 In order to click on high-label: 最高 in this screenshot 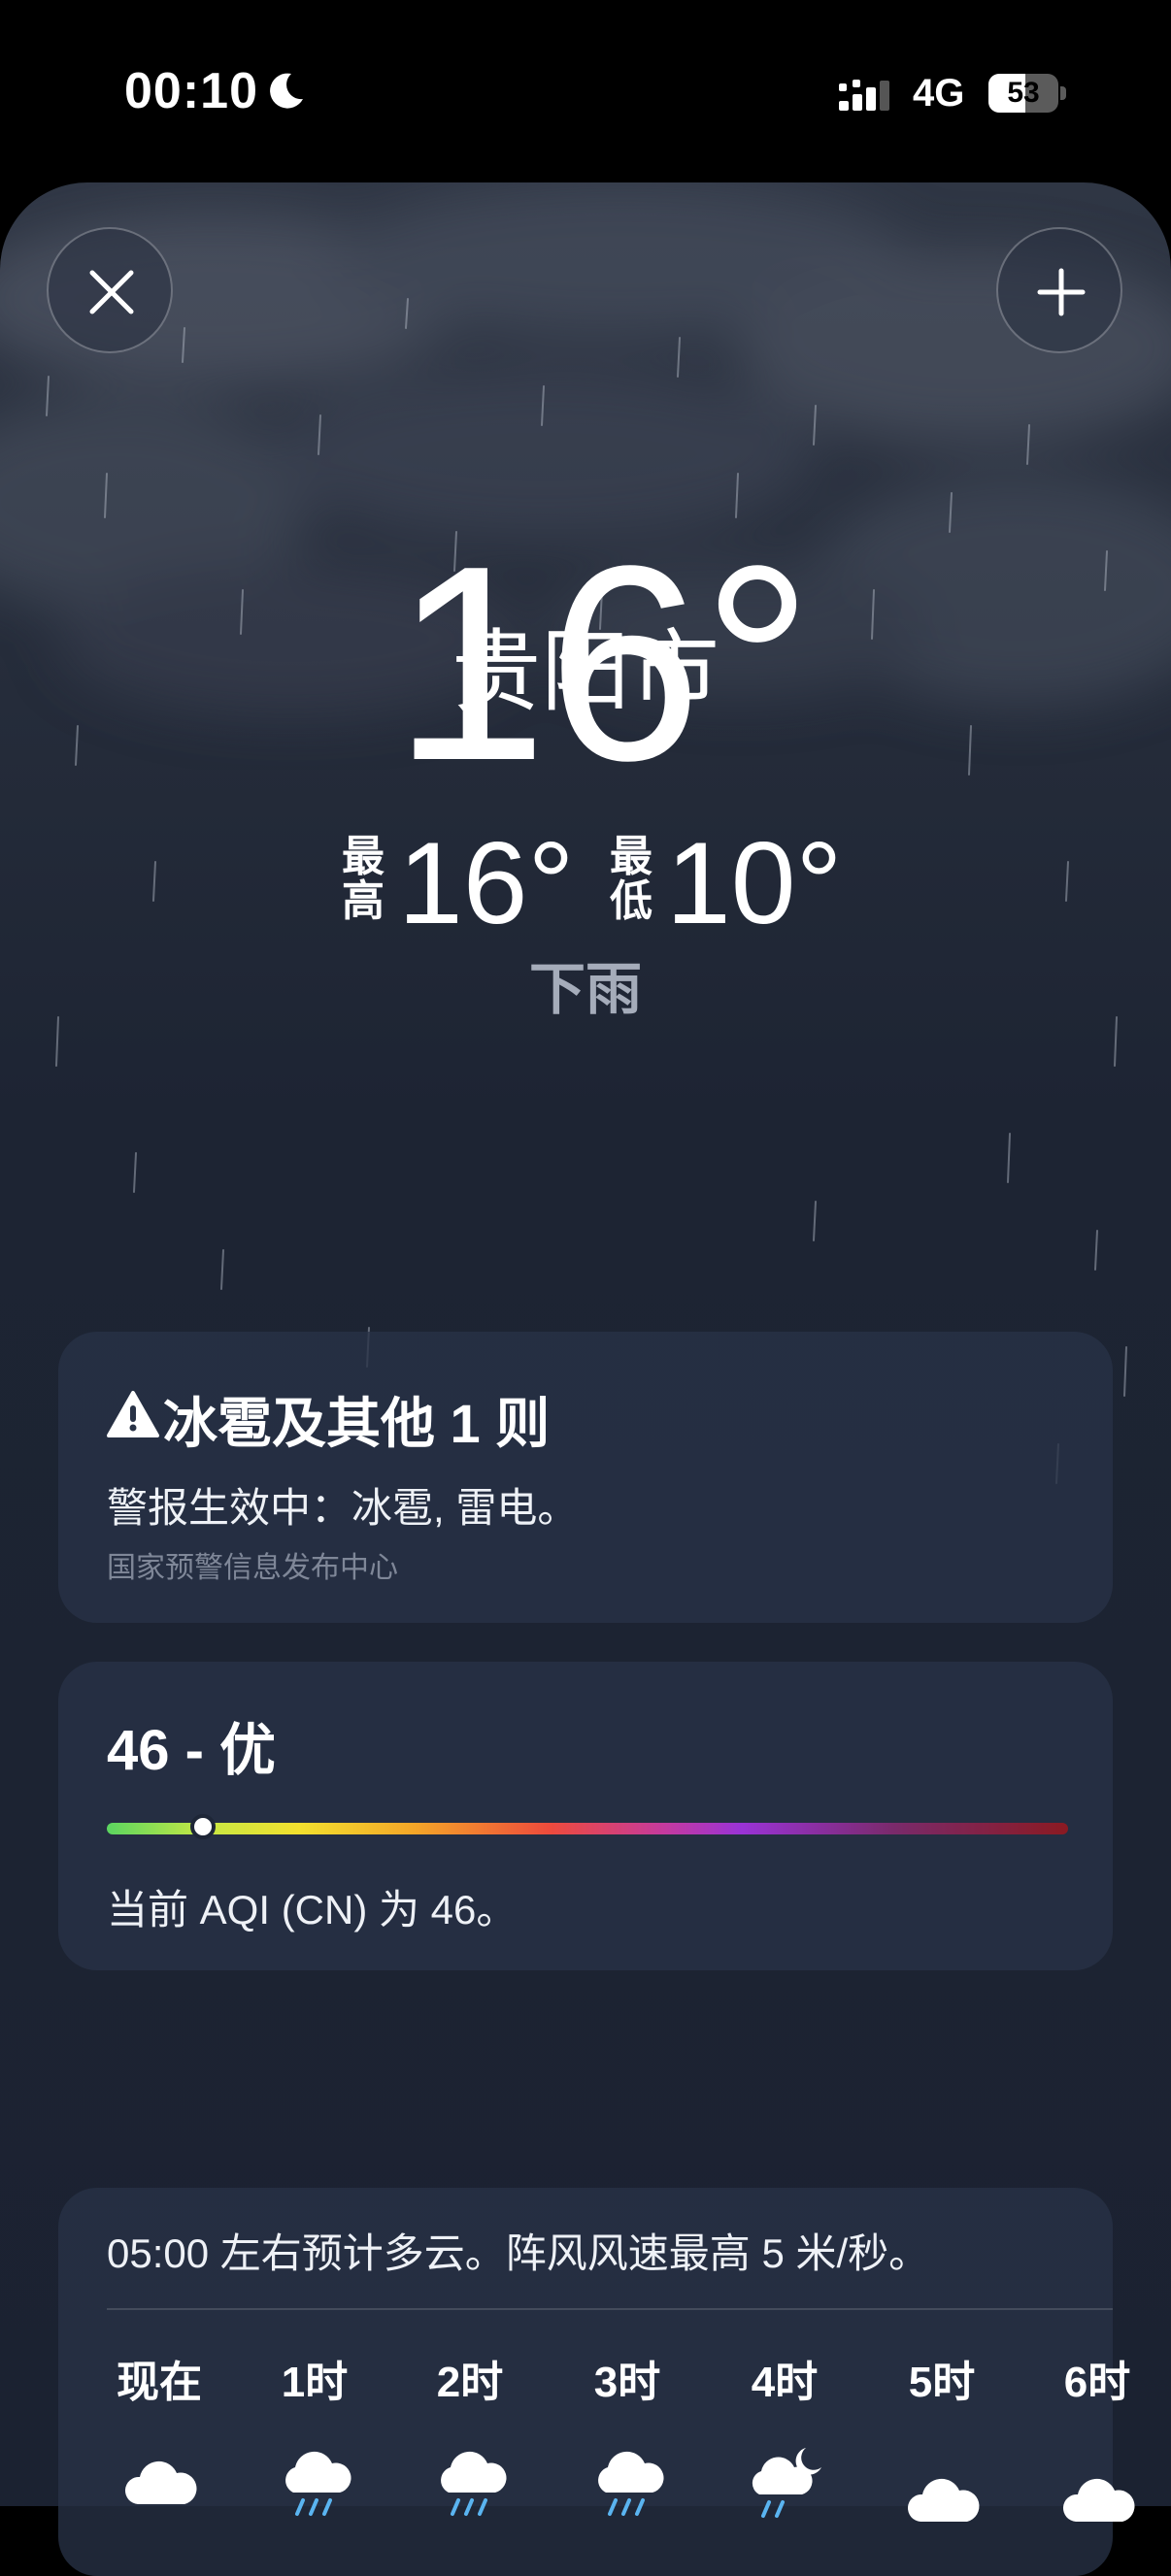, I will do `click(363, 879)`.